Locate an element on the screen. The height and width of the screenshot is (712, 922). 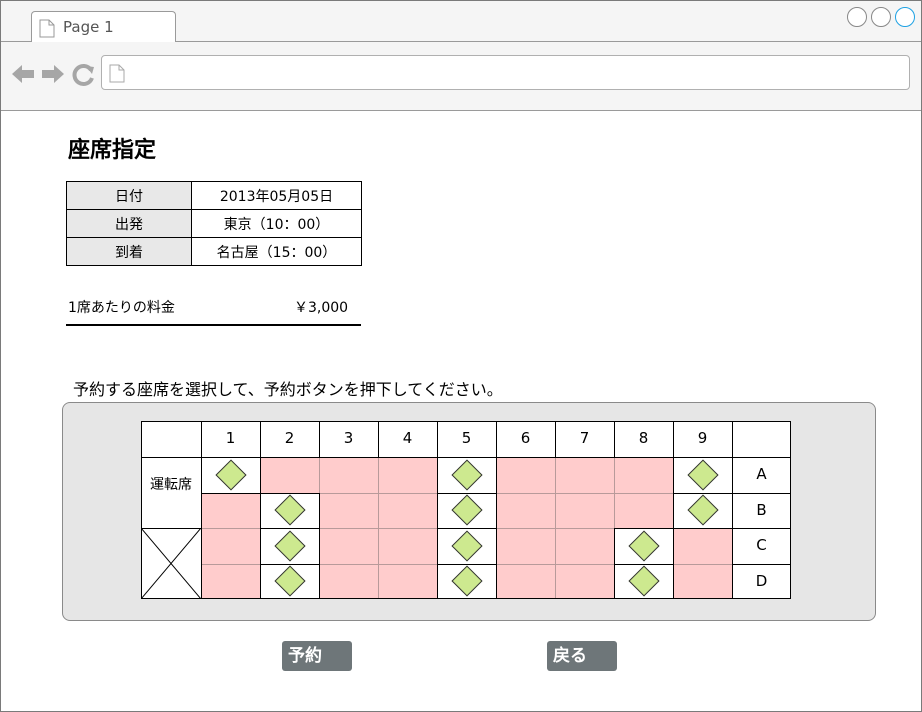
seat-cell-4D is located at coordinates (407, 581).